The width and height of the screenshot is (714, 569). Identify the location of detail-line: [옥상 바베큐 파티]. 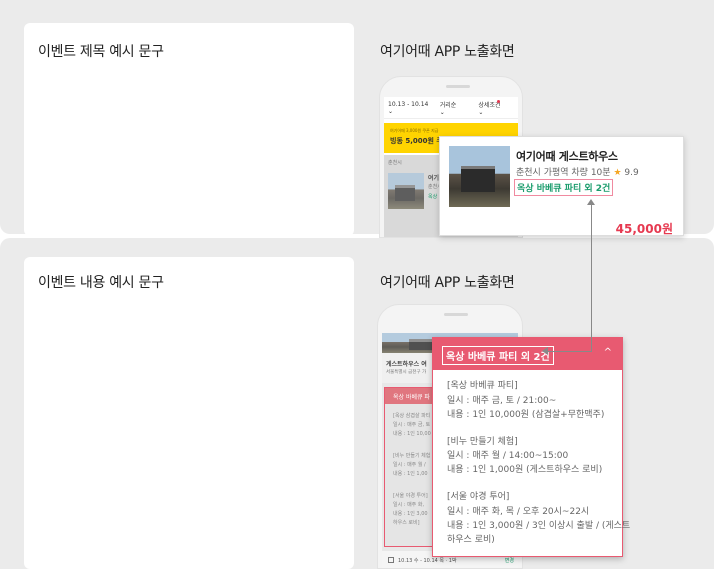
(482, 386).